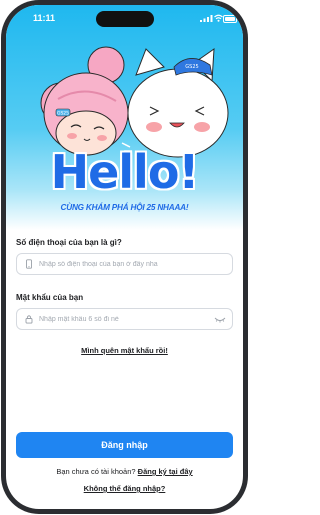  What do you see at coordinates (63, 114) in the screenshot?
I see `girl-clip-text: GS25` at bounding box center [63, 114].